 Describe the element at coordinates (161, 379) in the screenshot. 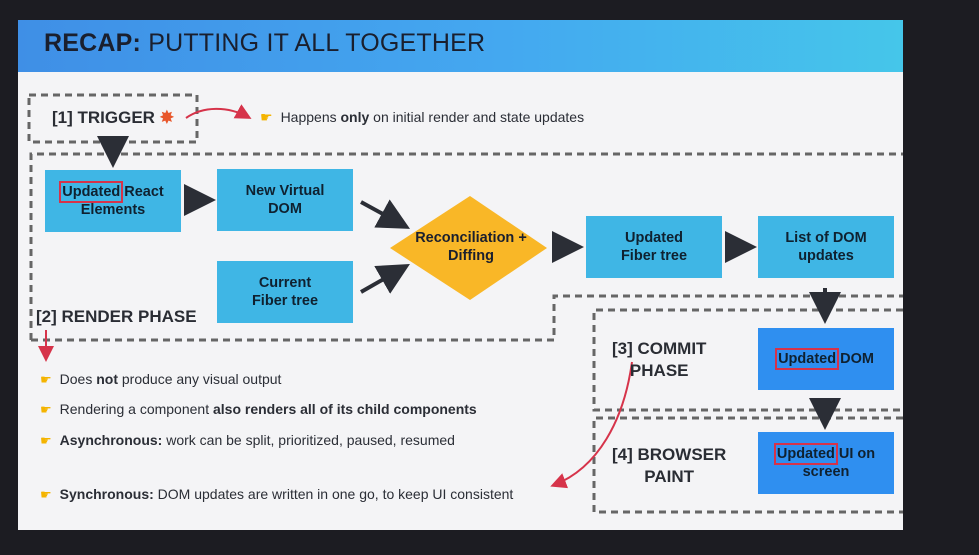

I see `bullet-item: ☛ Does not produce any visual output` at that location.